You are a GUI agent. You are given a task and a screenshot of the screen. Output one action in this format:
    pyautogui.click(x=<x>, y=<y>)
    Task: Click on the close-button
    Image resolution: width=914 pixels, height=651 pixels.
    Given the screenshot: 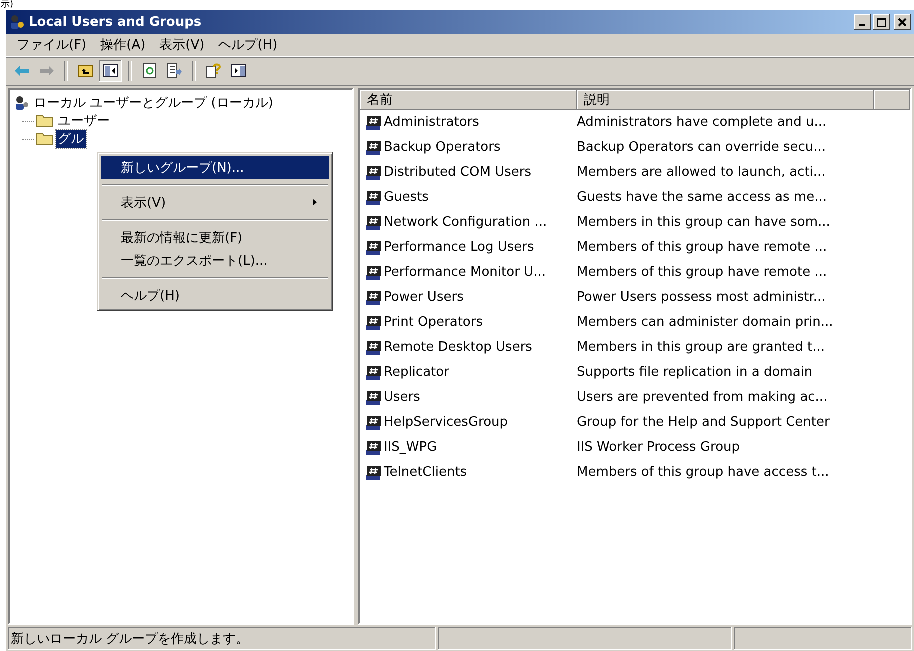 What is the action you would take?
    pyautogui.click(x=902, y=22)
    